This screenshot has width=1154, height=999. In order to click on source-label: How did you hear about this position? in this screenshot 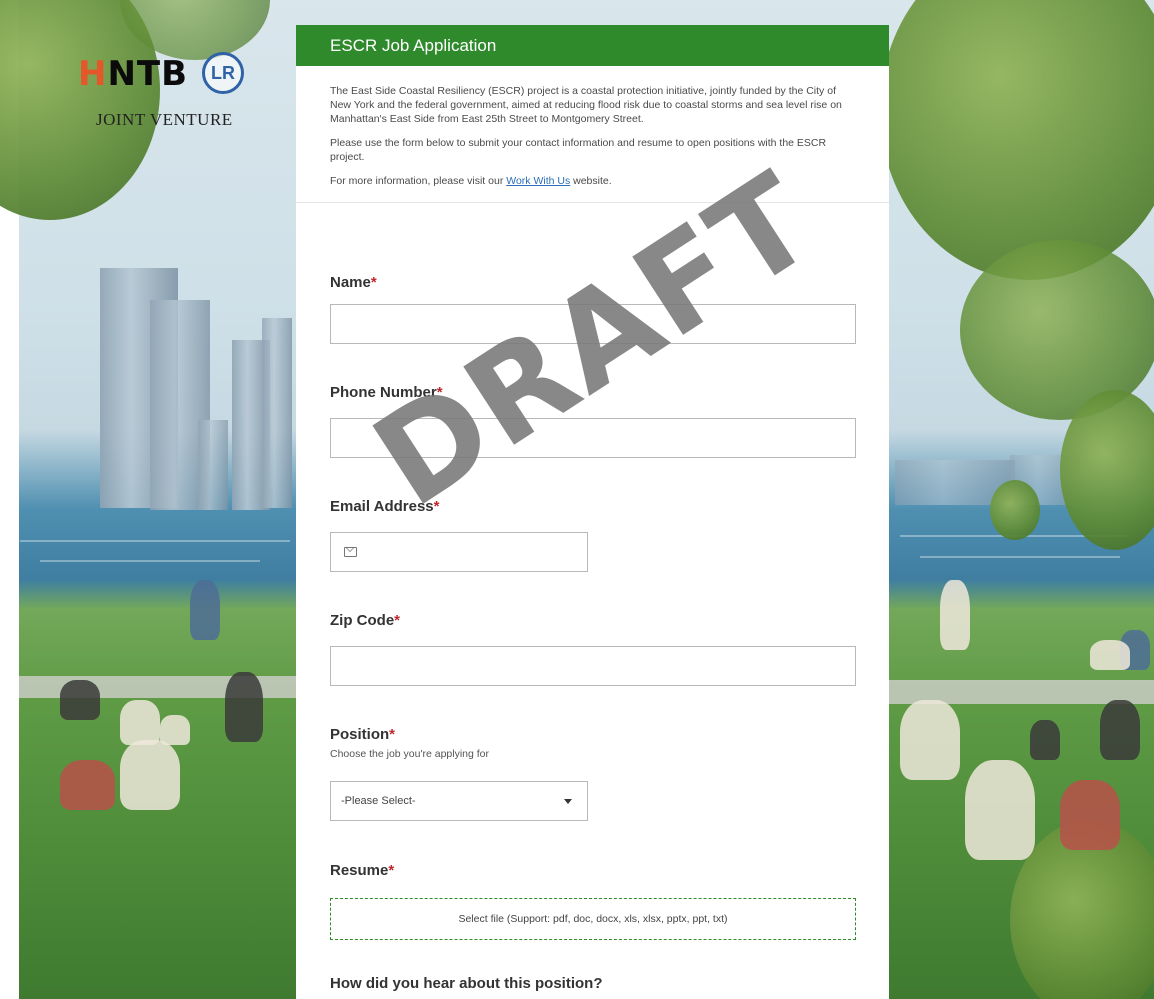, I will do `click(466, 983)`.